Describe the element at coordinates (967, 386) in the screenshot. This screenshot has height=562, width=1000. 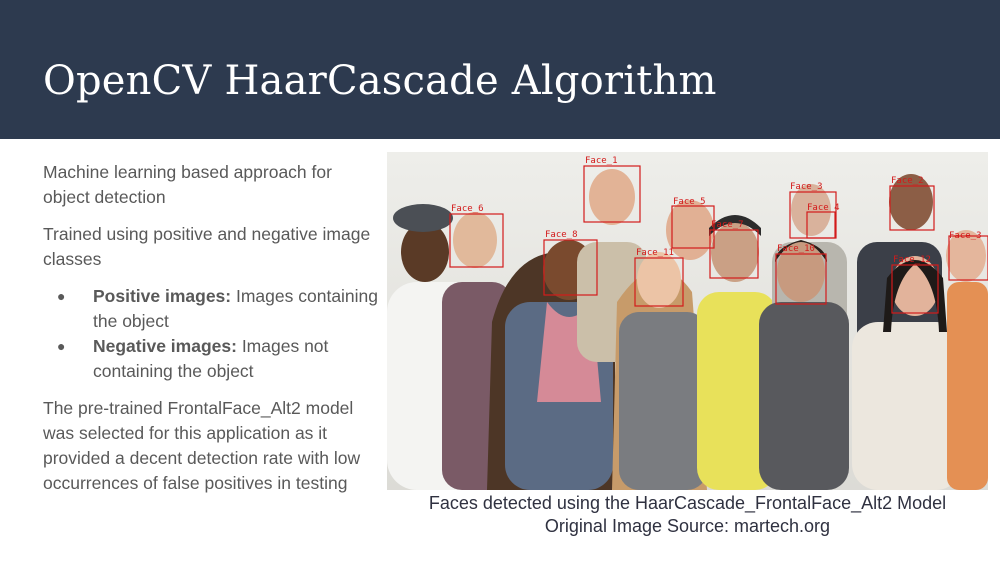
I see `person-orange-top` at that location.